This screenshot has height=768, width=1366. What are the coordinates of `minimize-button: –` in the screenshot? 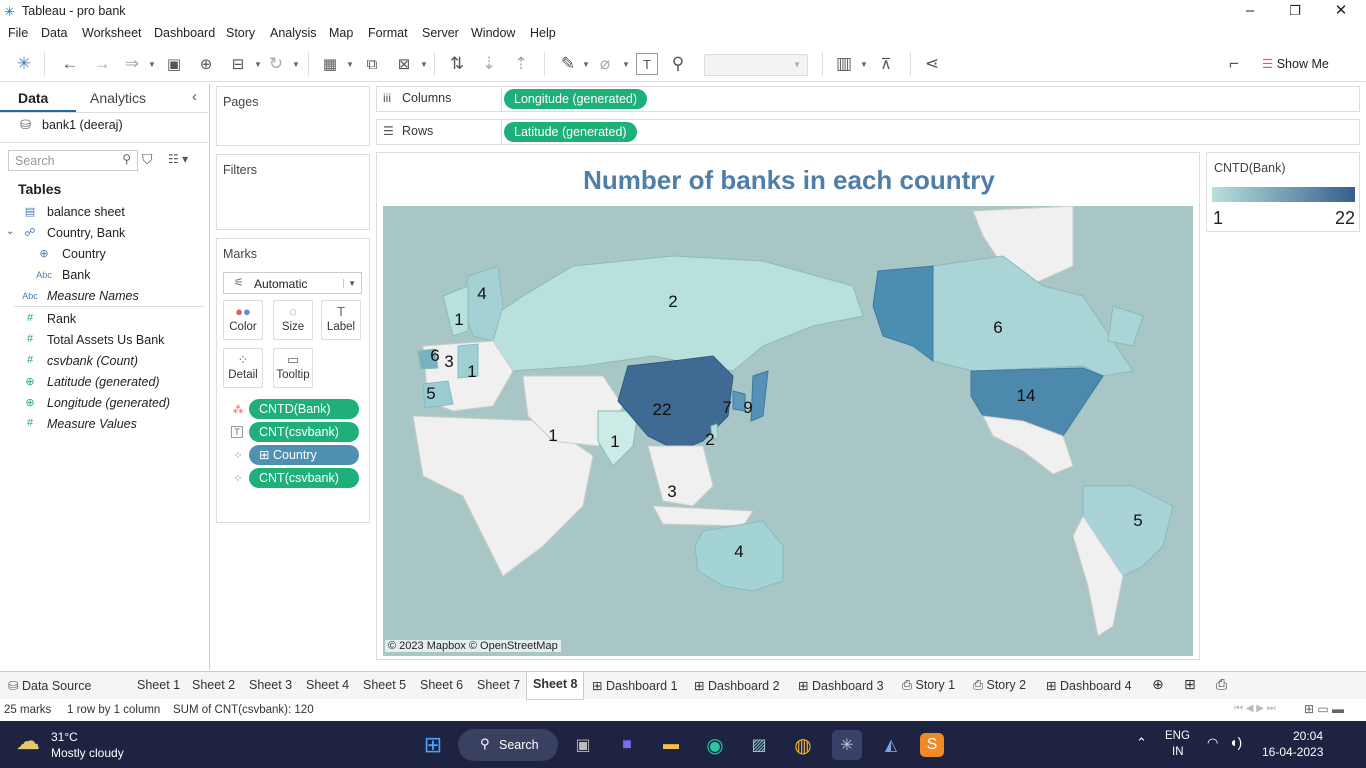 It's located at (1250, 12).